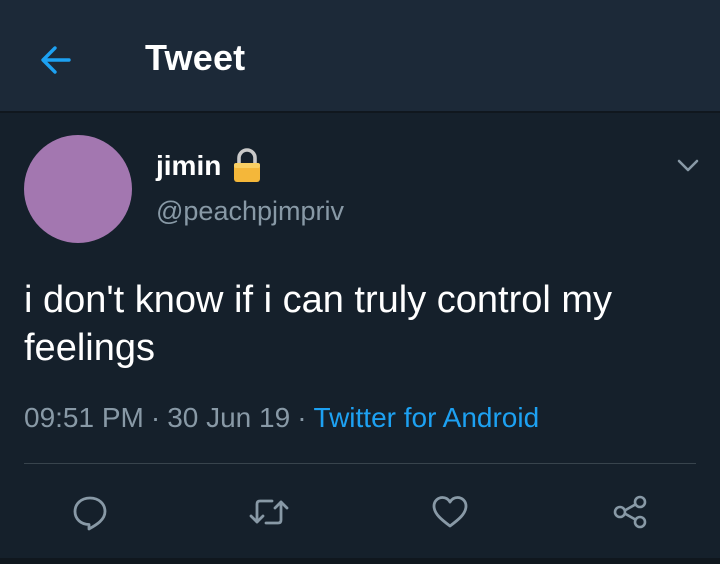 Image resolution: width=720 pixels, height=564 pixels. Describe the element at coordinates (247, 165) in the screenshot. I see `lock-icon` at that location.